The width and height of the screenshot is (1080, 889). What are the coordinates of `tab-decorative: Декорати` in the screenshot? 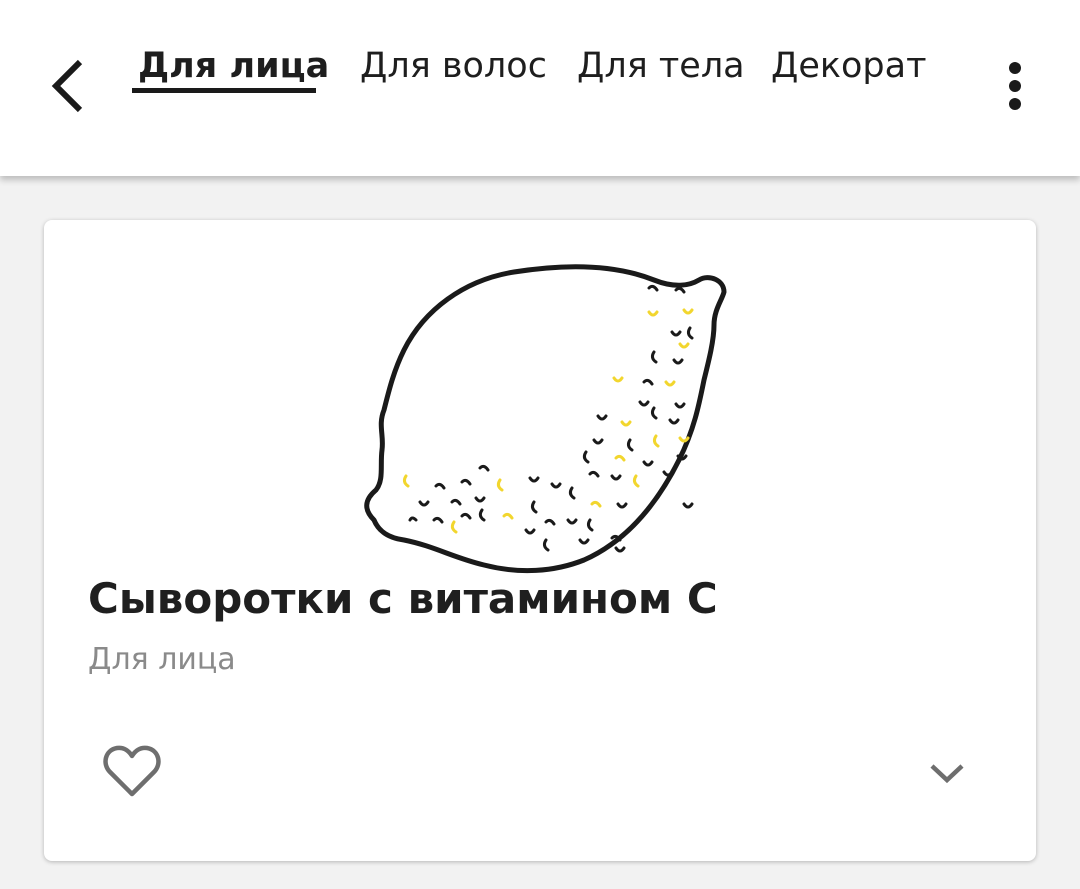 It's located at (847, 66).